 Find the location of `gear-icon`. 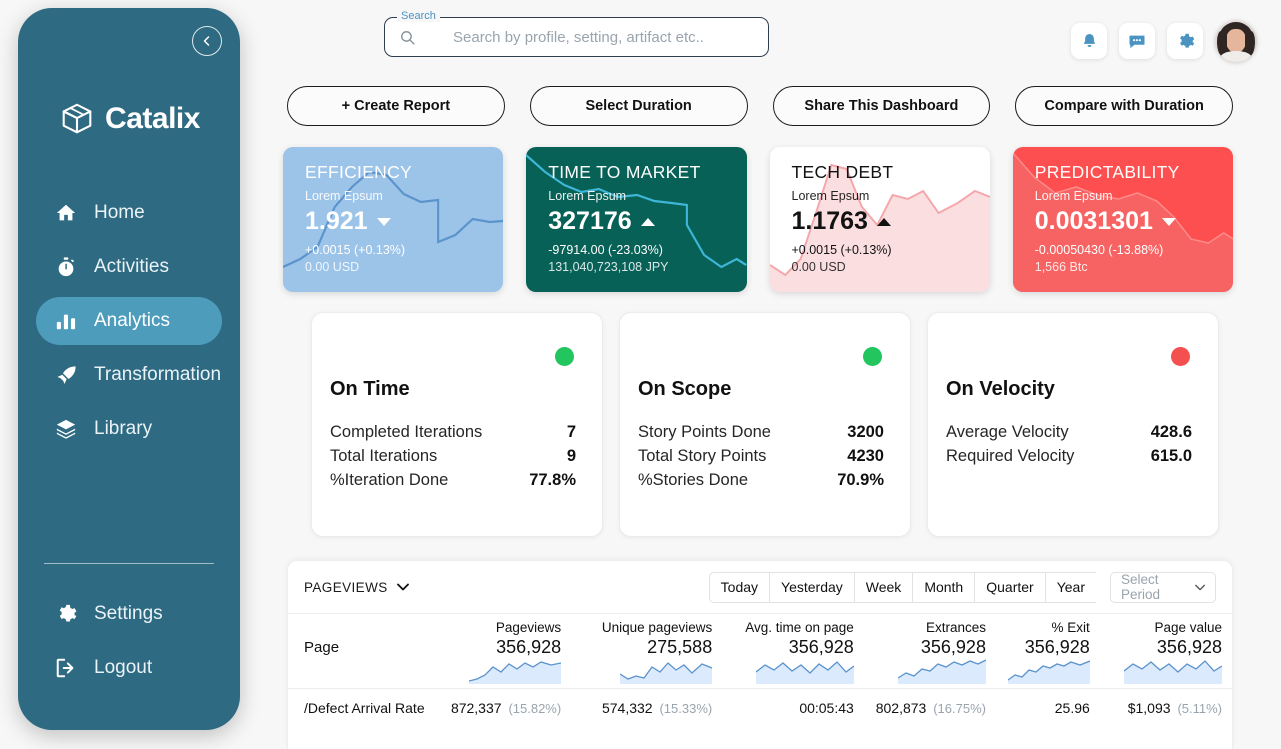

gear-icon is located at coordinates (66, 614).